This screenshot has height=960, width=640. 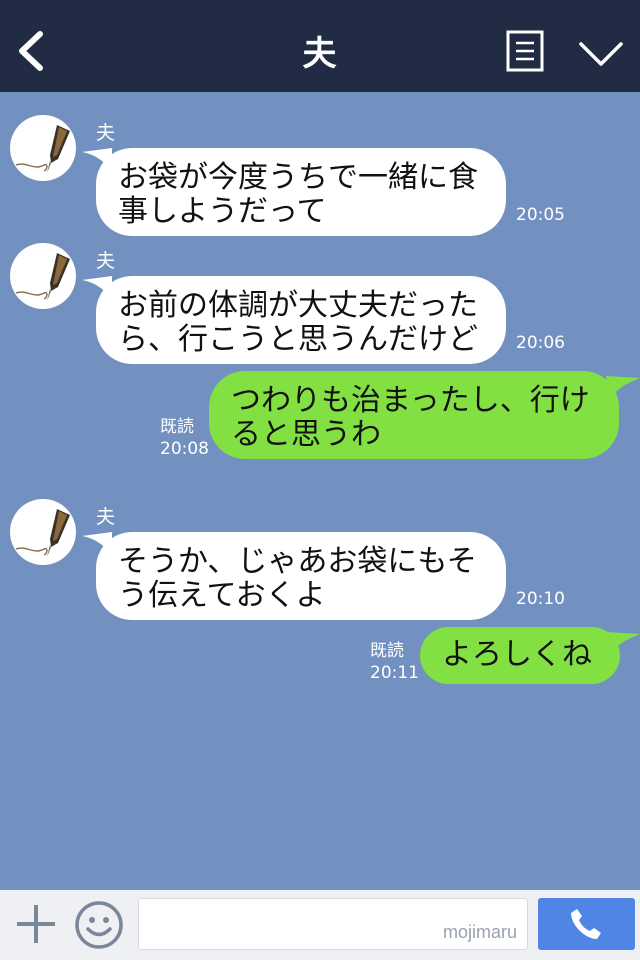 I want to click on call-button, so click(x=586, y=924).